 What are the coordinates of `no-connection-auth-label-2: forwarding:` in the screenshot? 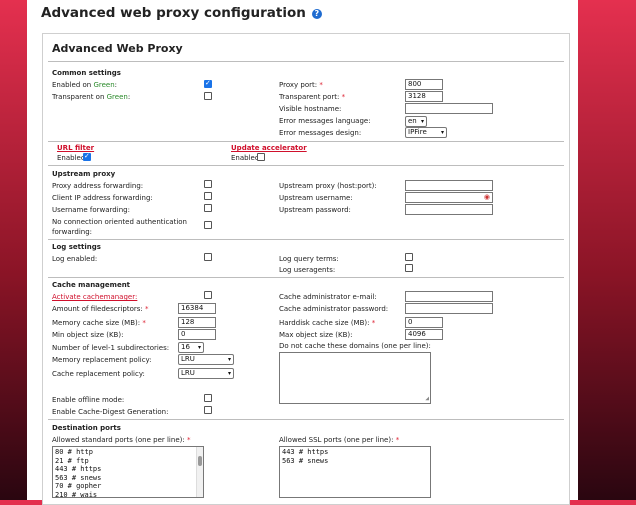 It's located at (72, 232).